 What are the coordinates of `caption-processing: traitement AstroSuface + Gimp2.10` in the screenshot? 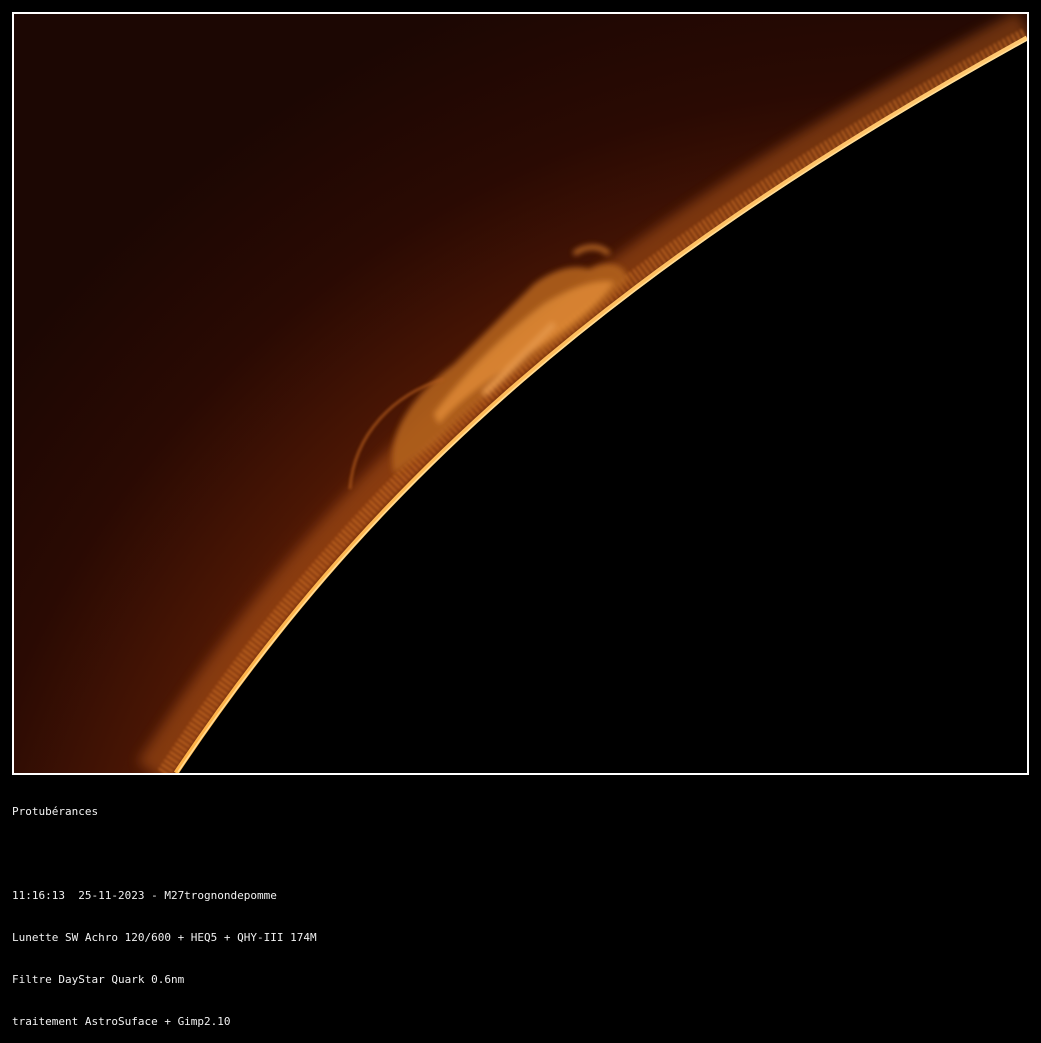 It's located at (121, 1021).